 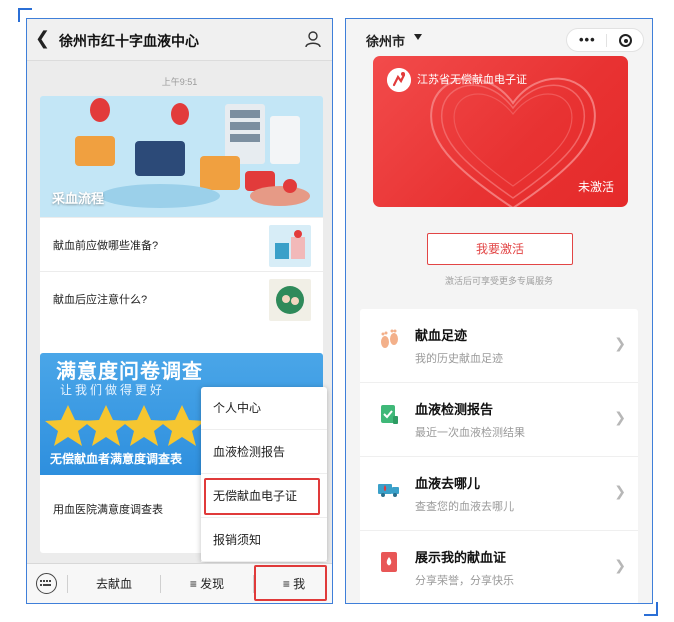 What do you see at coordinates (500, 131) in the screenshot?
I see `e-blood-certificate-card: 江苏省无偿献血电子证 未激活` at bounding box center [500, 131].